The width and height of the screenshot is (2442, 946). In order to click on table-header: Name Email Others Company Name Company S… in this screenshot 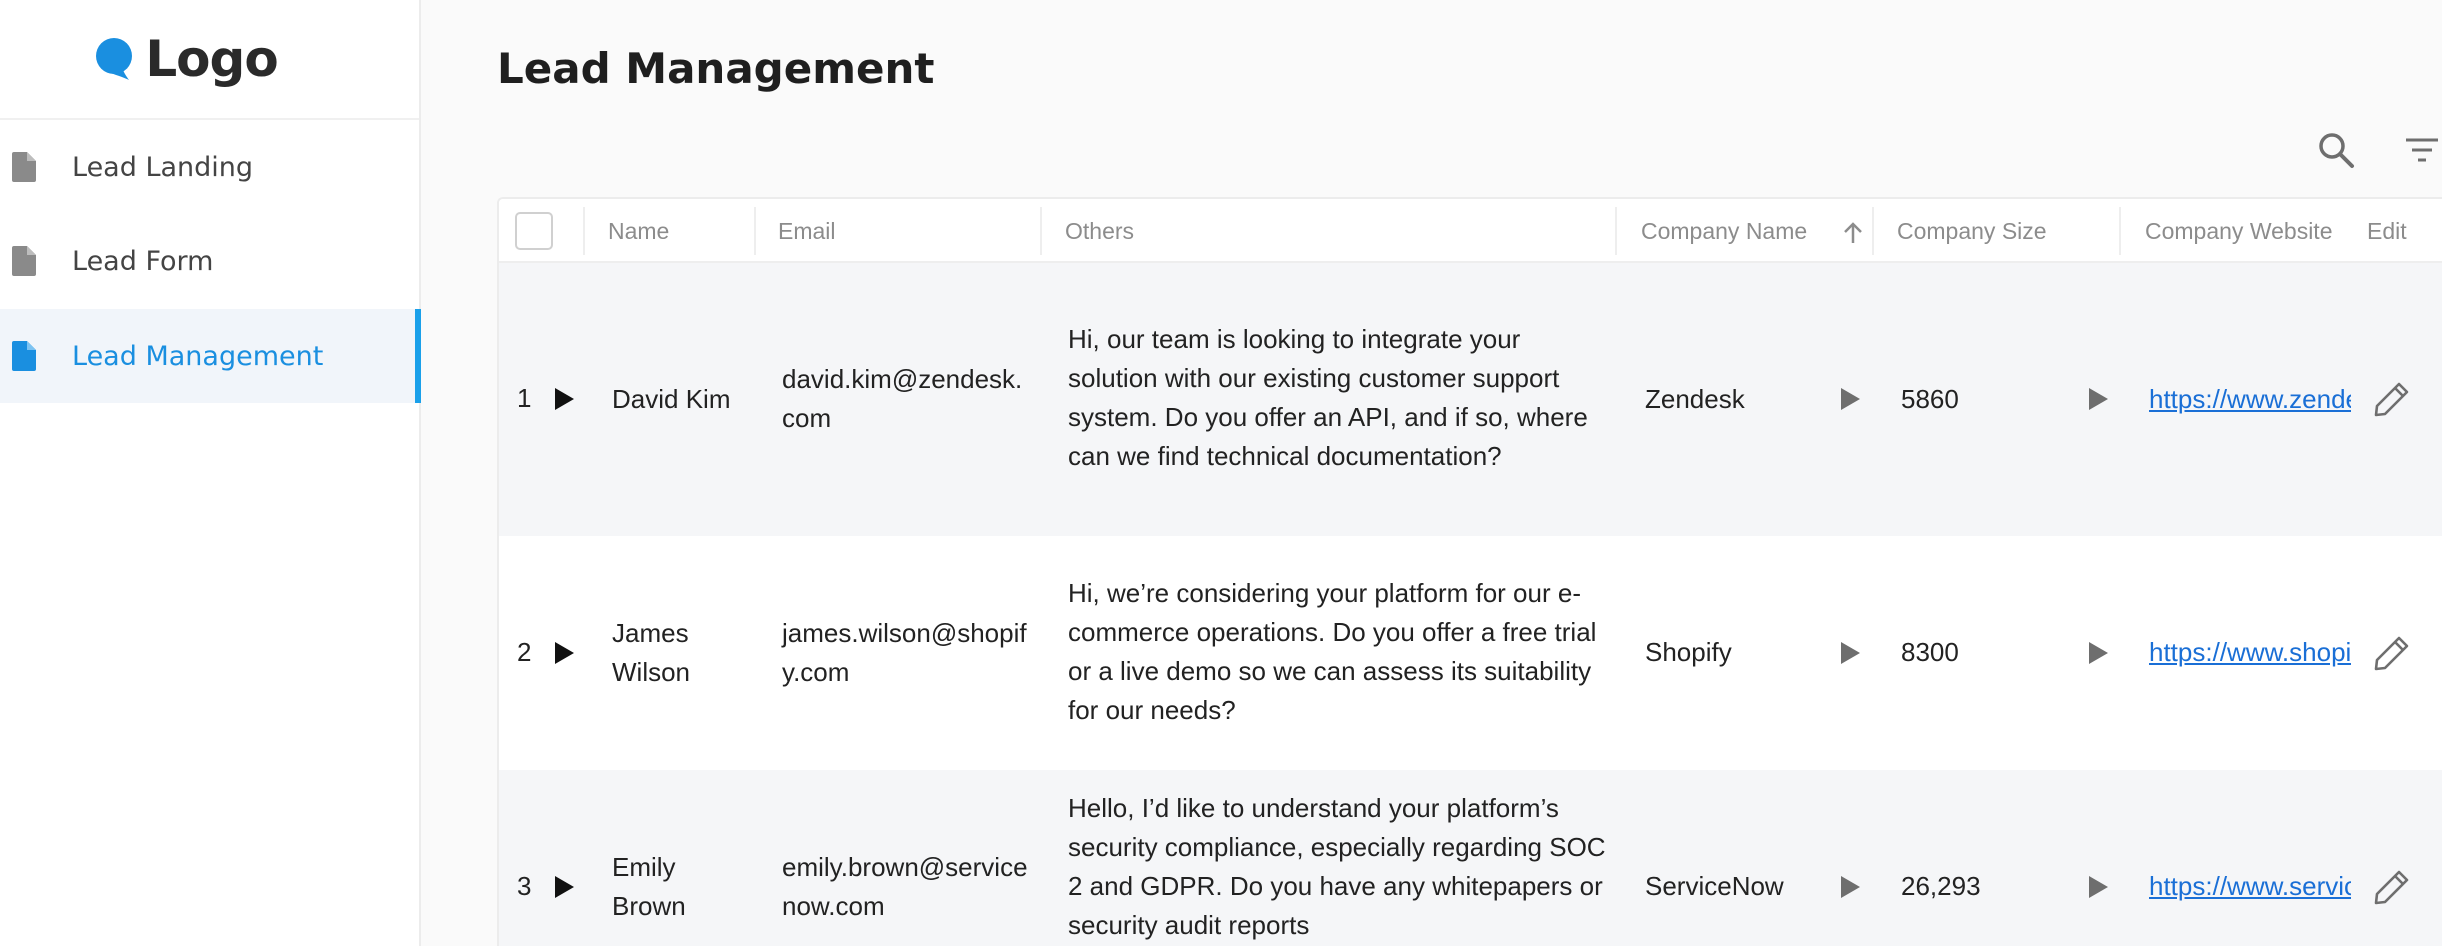, I will do `click(1470, 231)`.